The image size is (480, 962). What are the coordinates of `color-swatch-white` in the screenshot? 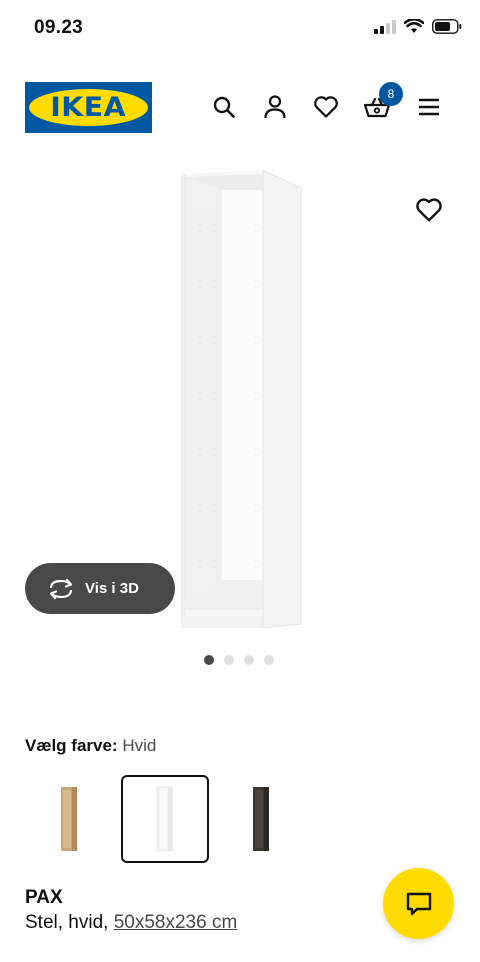 It's located at (165, 819).